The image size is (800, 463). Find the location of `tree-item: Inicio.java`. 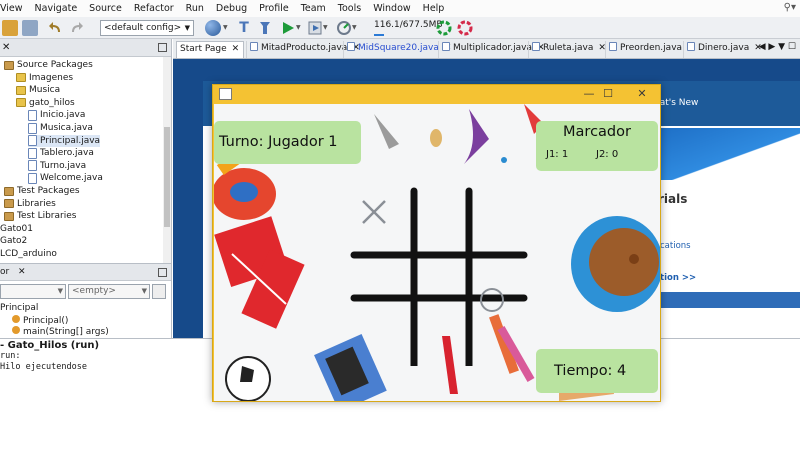

tree-item: Inicio.java is located at coordinates (56, 115).